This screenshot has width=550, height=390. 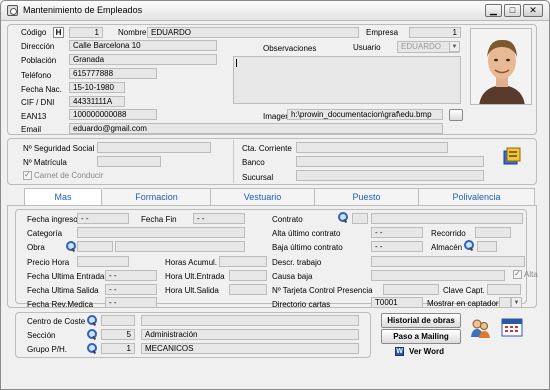 What do you see at coordinates (236, 63) in the screenshot?
I see `text-cursor` at bounding box center [236, 63].